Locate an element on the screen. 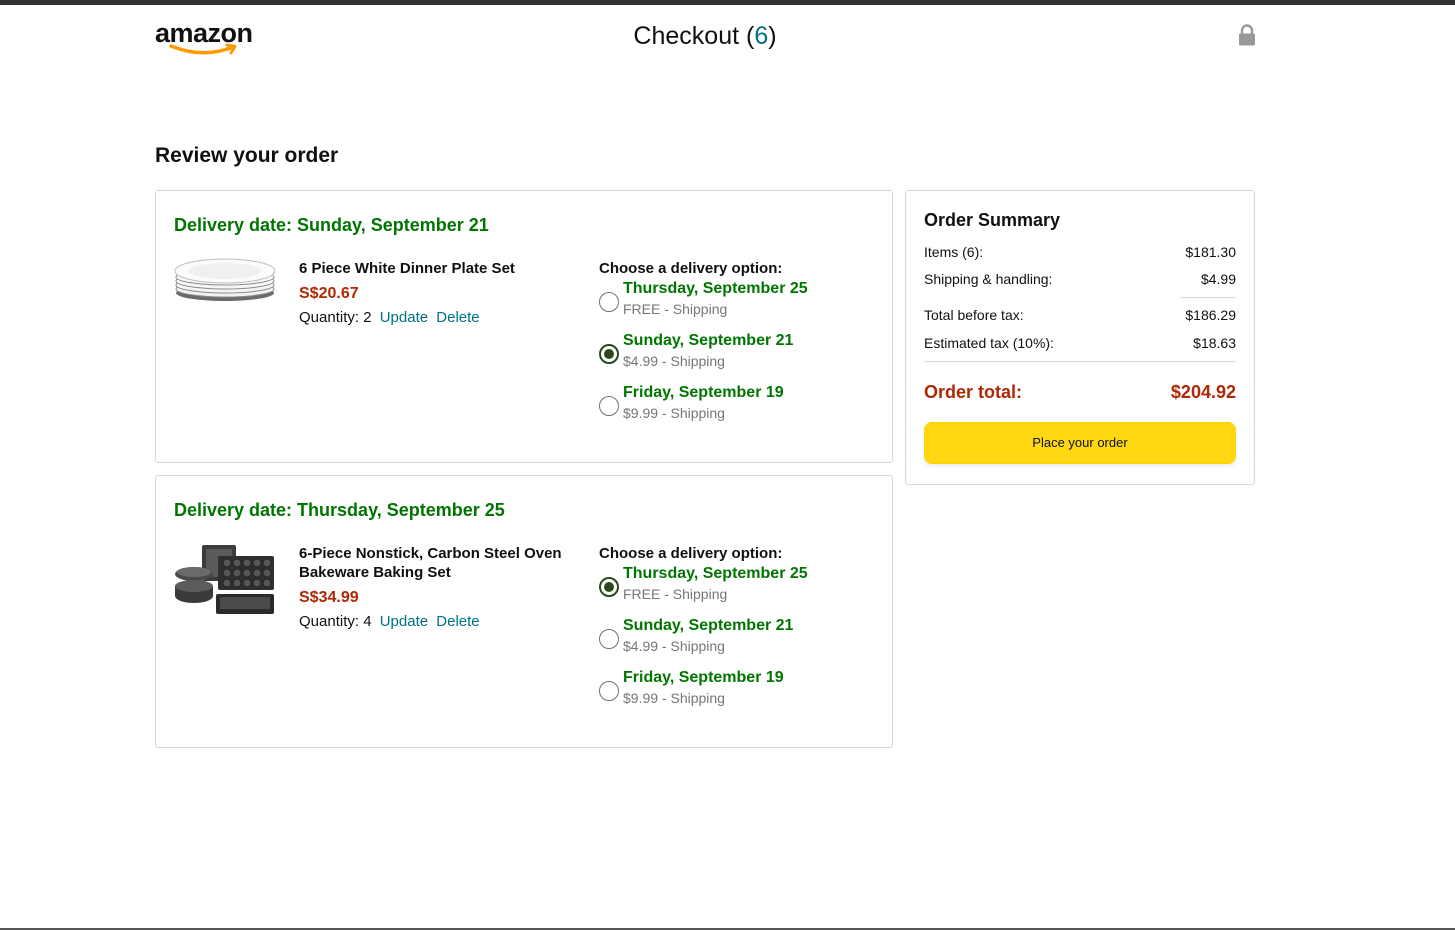  quantity-label: Quantity: 4 is located at coordinates (335, 621).